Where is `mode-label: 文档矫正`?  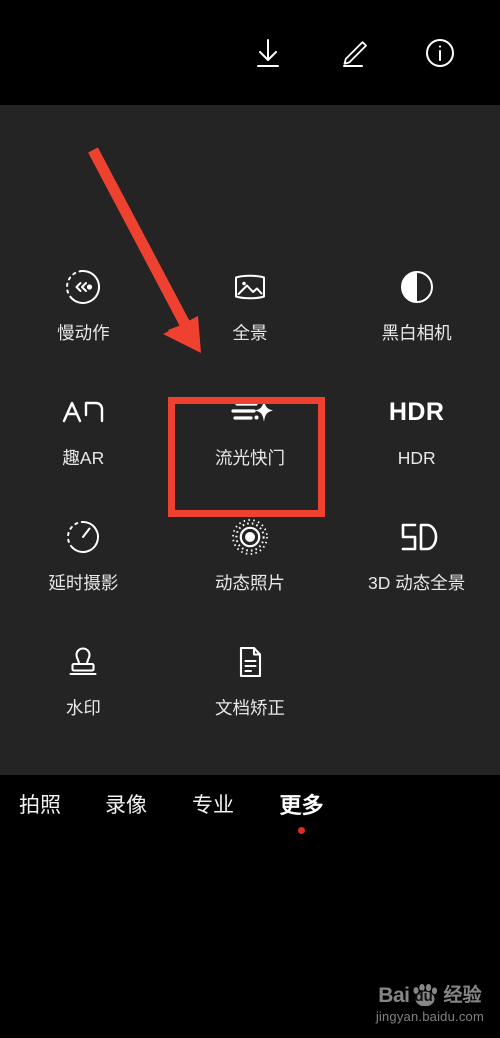 mode-label: 文档矫正 is located at coordinates (249, 708).